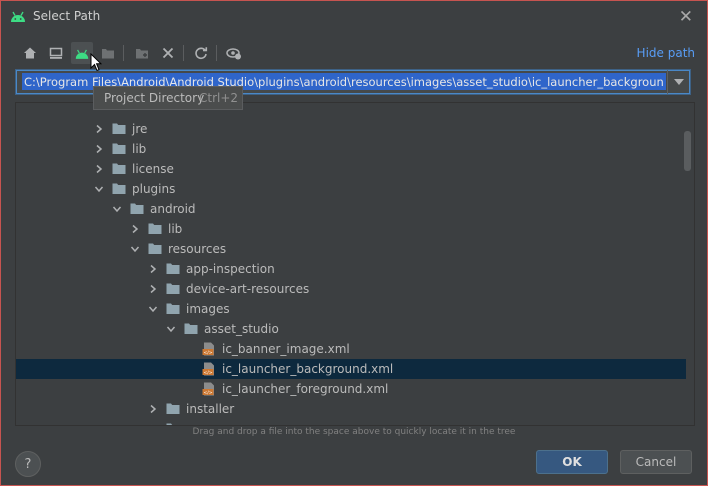  What do you see at coordinates (286, 349) in the screenshot?
I see `tree-item-label: ic_banner_image.xml` at bounding box center [286, 349].